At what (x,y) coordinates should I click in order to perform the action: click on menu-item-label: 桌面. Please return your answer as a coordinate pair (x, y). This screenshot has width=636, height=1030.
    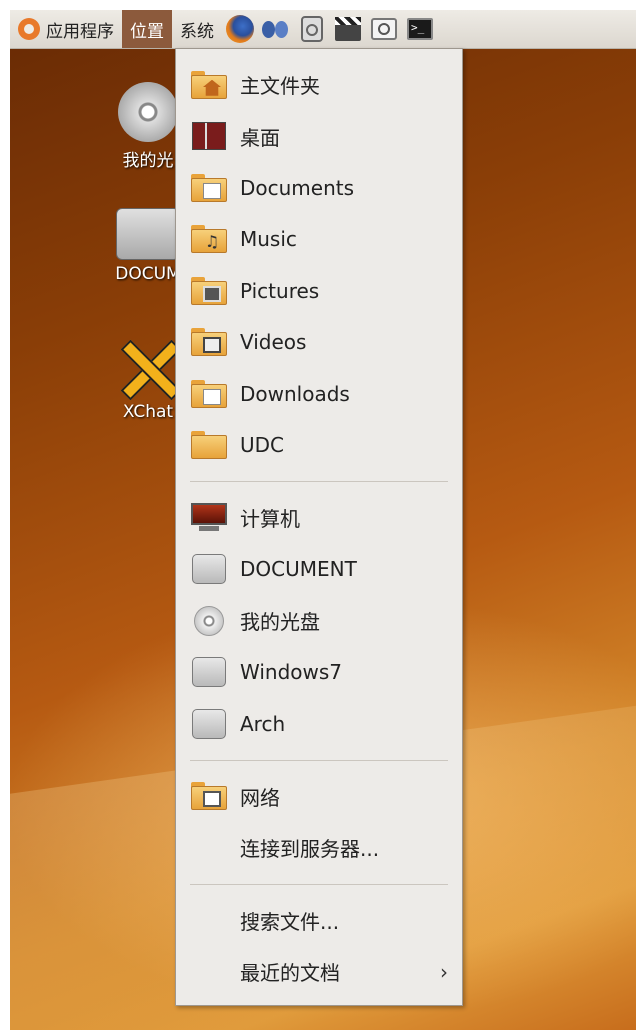
    Looking at the image, I should click on (260, 137).